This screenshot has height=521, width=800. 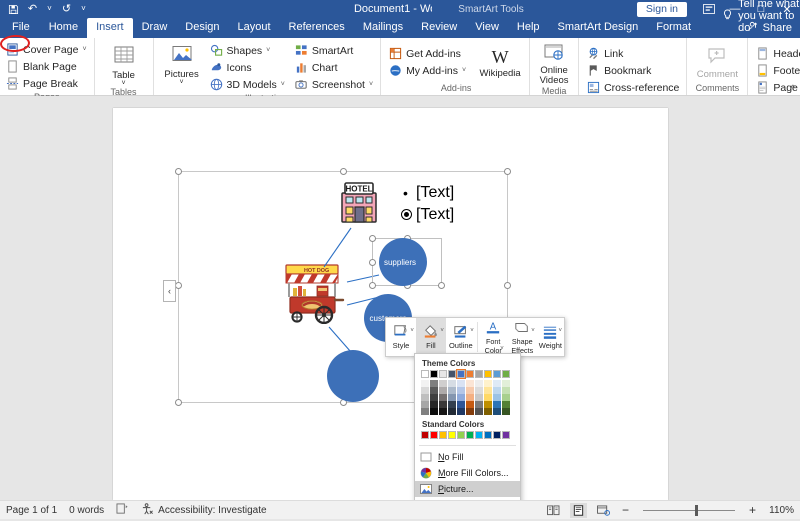 I want to click on undo-icon: ↶, so click(x=32, y=9).